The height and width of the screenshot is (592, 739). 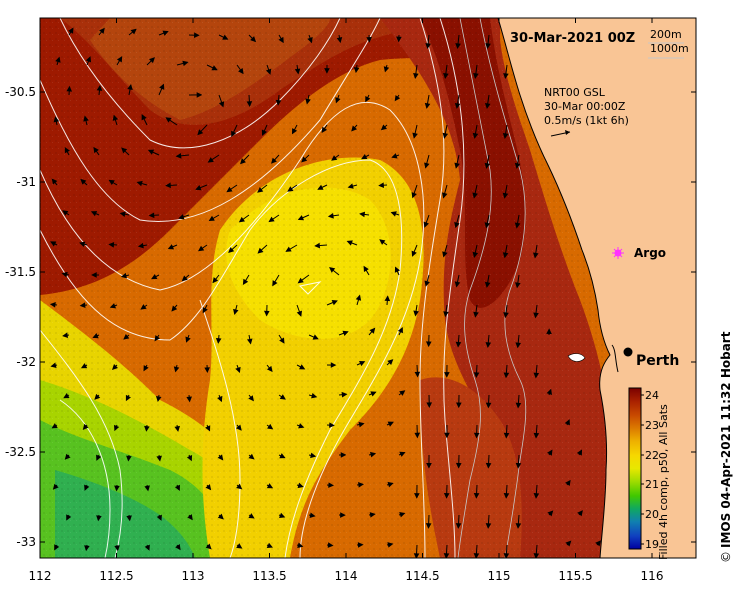 What do you see at coordinates (669, 48) in the screenshot?
I see `depth-legend-1000m: 1000m` at bounding box center [669, 48].